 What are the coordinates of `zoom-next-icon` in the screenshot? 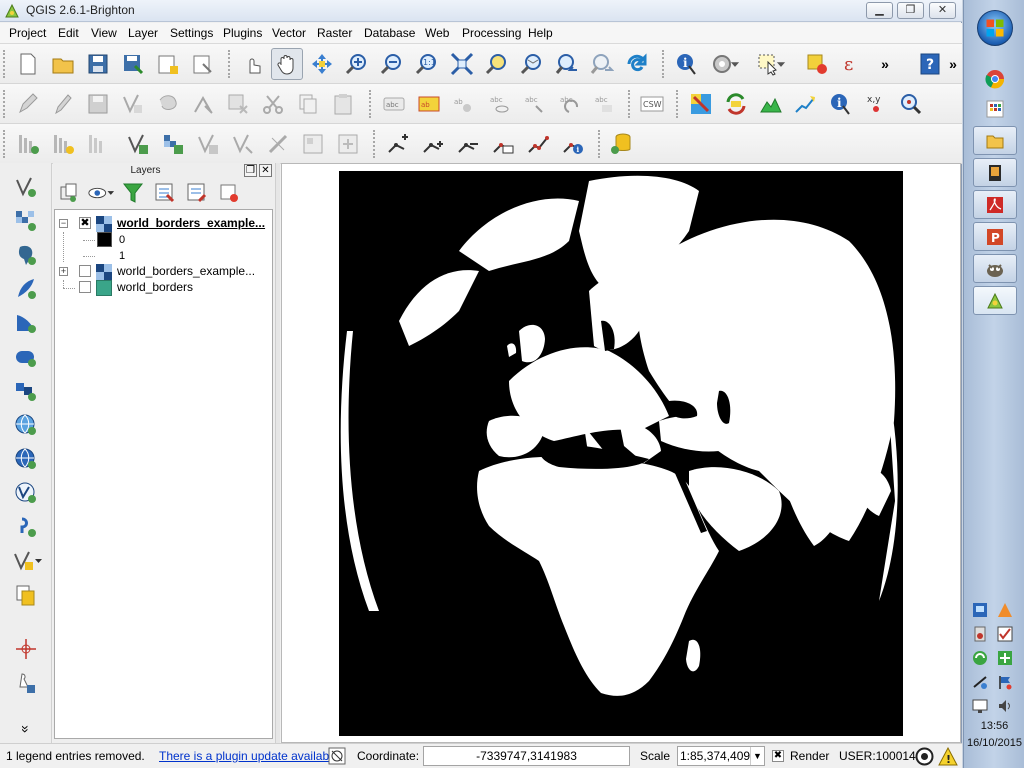 It's located at (602, 64).